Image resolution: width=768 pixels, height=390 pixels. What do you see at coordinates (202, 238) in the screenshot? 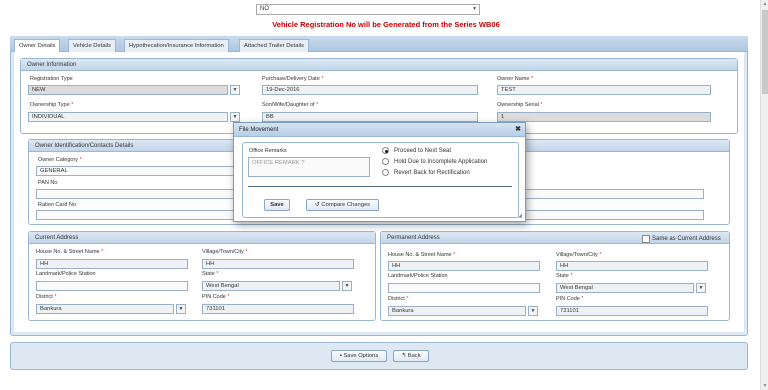
I see `section-title: Current Address` at bounding box center [202, 238].